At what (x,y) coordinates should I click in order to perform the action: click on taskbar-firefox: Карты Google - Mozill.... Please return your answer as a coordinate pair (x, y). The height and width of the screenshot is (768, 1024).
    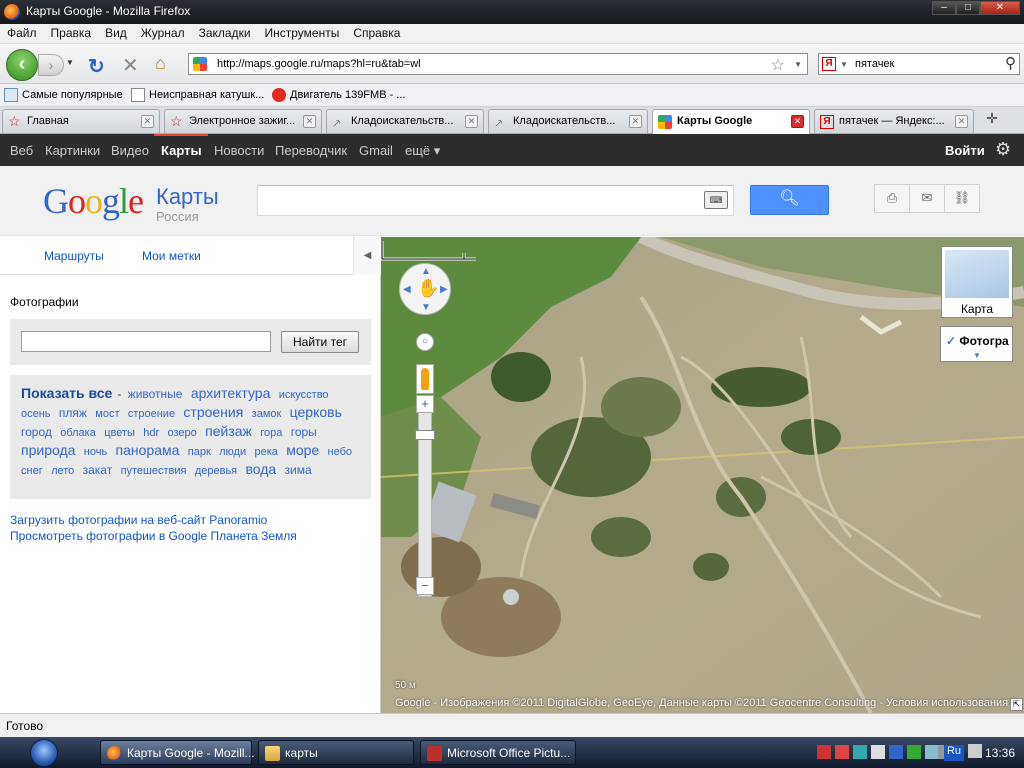
    Looking at the image, I should click on (177, 752).